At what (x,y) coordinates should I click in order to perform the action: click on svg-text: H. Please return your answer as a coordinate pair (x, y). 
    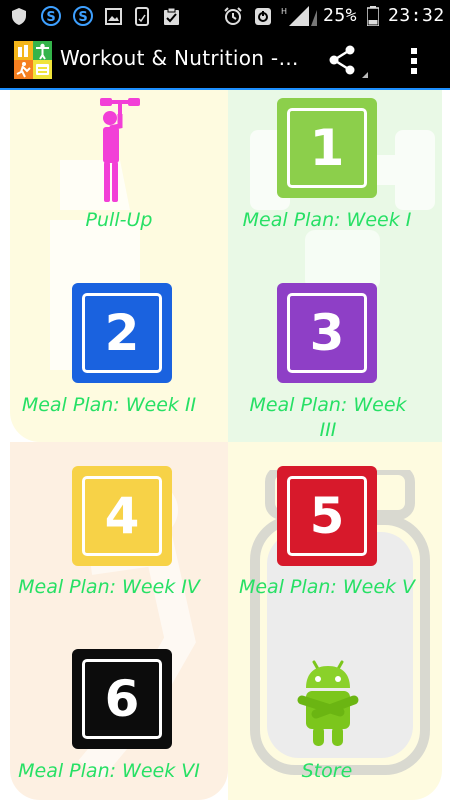
    Looking at the image, I should click on (284, 11).